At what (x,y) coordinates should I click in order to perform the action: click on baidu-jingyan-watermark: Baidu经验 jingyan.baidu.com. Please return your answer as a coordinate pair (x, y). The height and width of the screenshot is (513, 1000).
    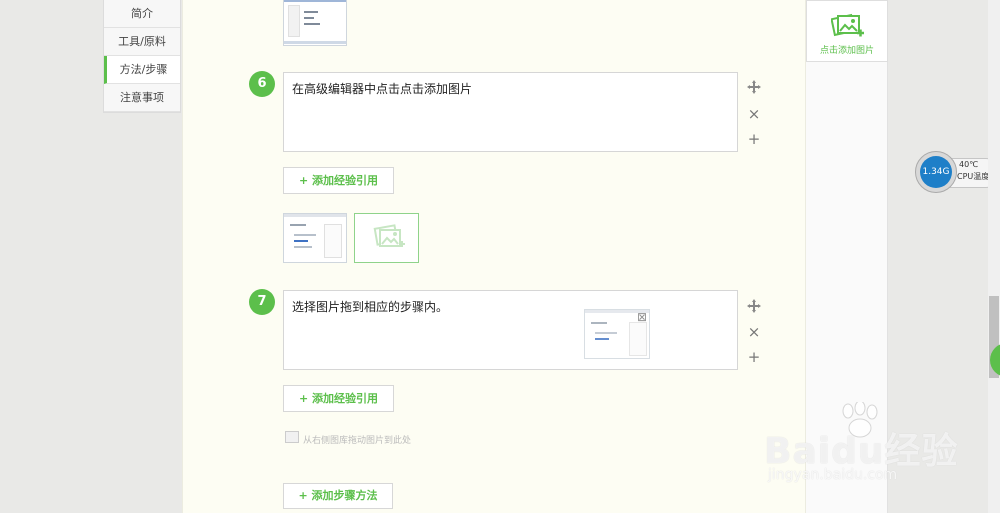
    Looking at the image, I should click on (862, 447).